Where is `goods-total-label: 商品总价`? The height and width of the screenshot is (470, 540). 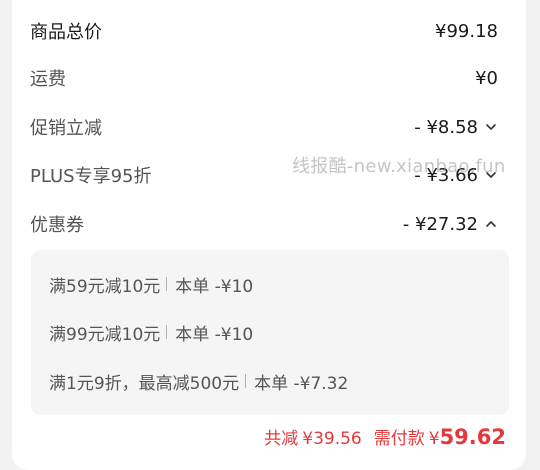 goods-total-label: 商品总价 is located at coordinates (66, 32).